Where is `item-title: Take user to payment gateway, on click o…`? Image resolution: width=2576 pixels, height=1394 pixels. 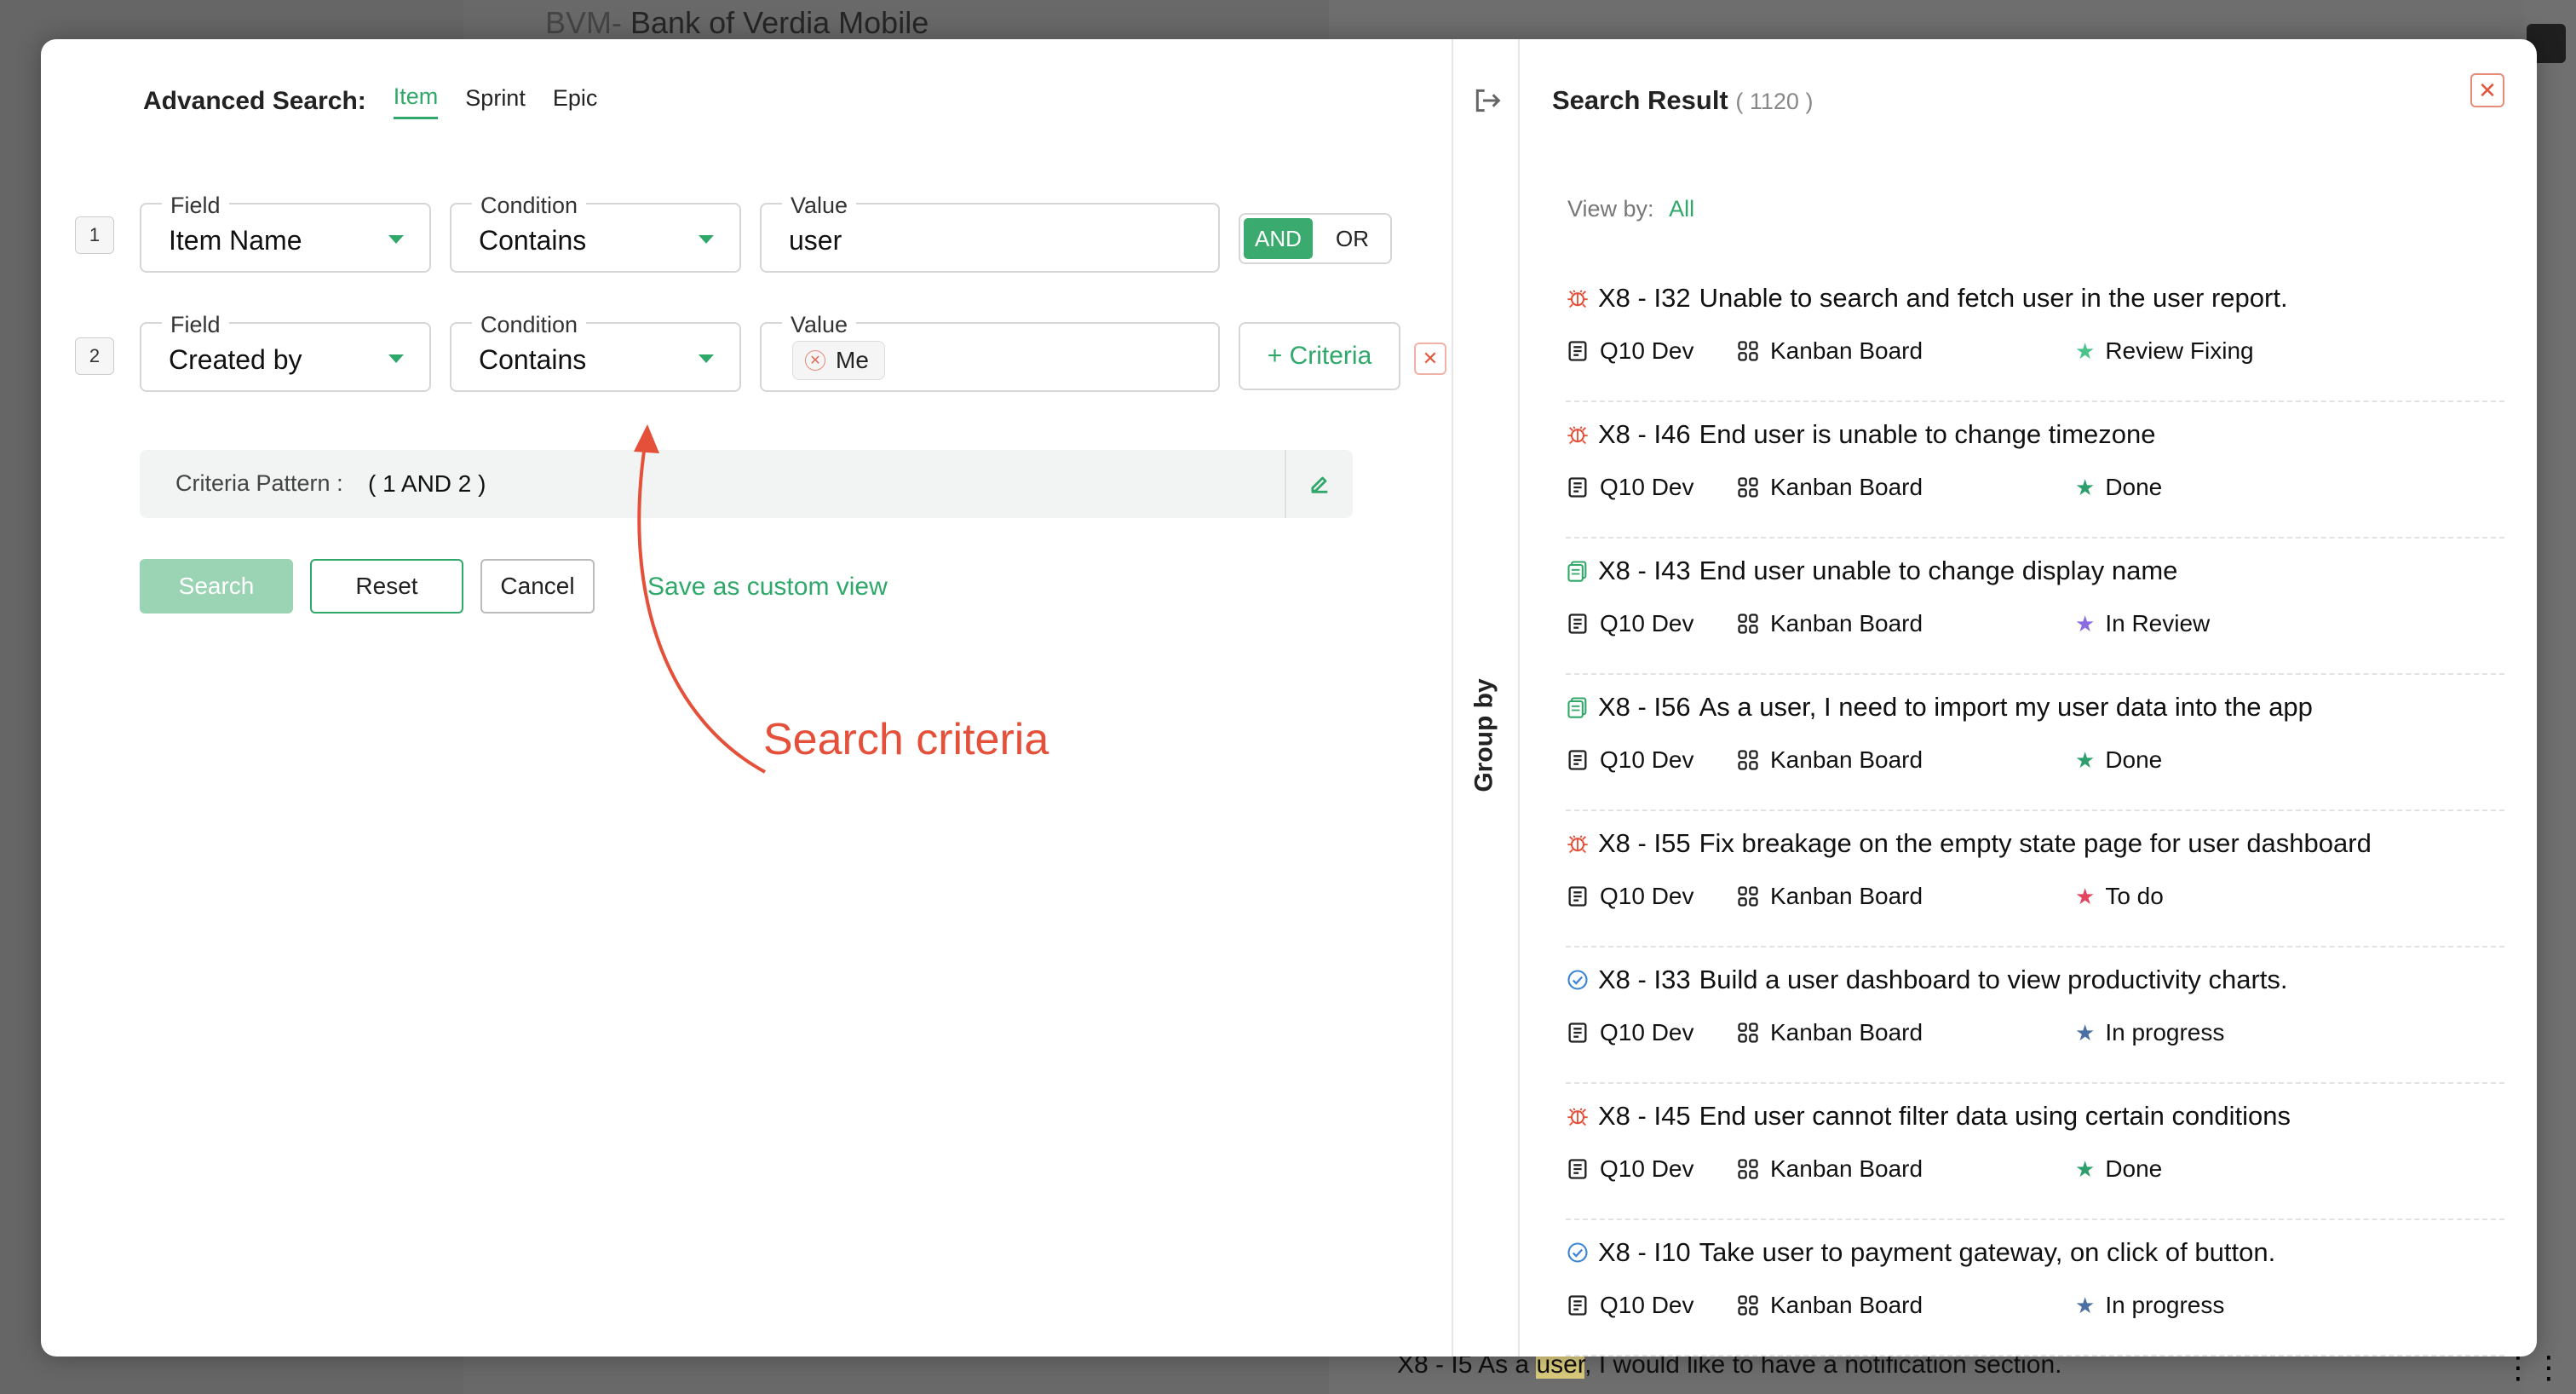
item-title: Take user to payment gateway, on click o… is located at coordinates (1987, 1252).